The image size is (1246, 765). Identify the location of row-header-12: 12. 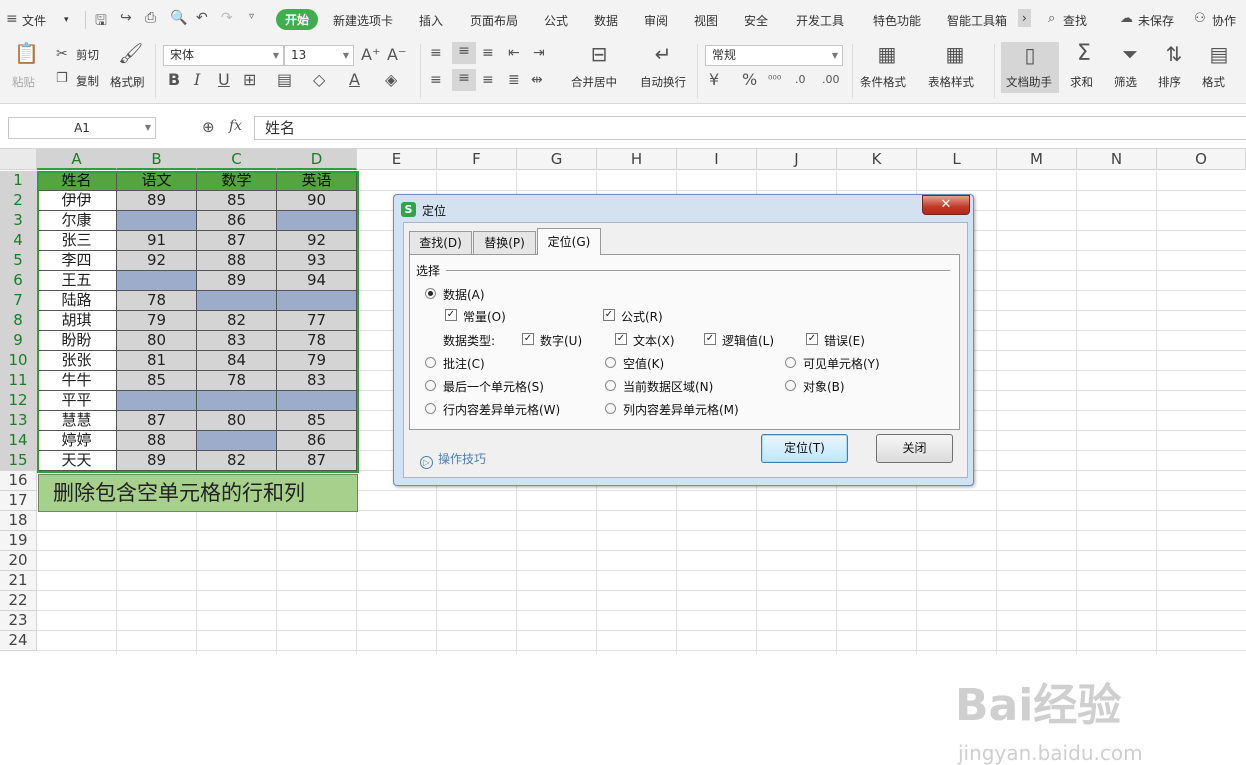
(18, 401).